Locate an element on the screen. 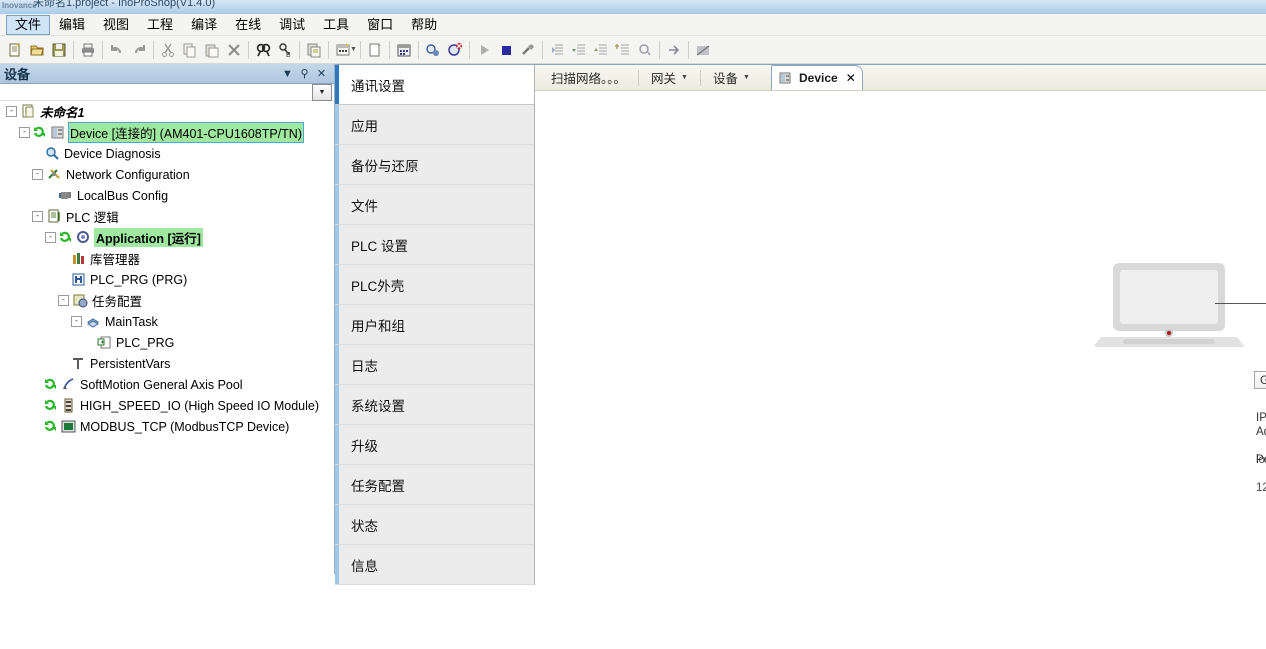  tree-item-10: - MainTask is located at coordinates (167, 321).